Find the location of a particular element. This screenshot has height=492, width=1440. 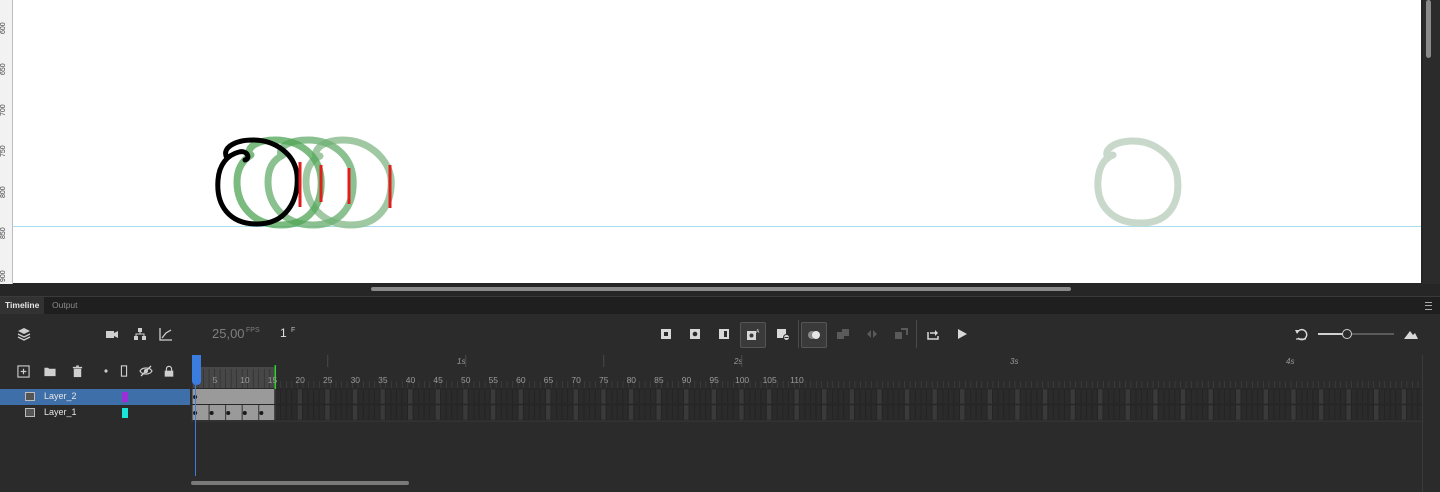

stage-vertical-scrollbar-thumb is located at coordinates (1428, 29).